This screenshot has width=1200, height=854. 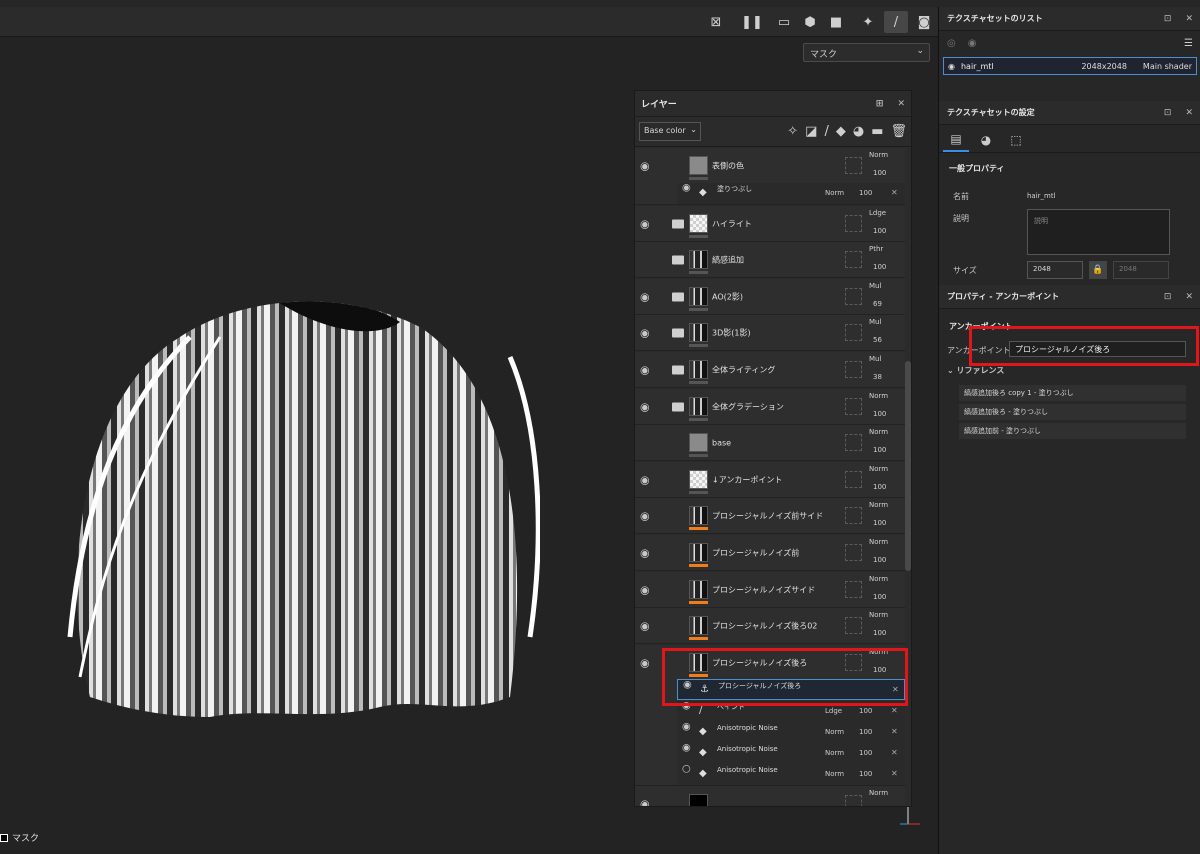 What do you see at coordinates (868, 22) in the screenshot?
I see `light-icon: ✦` at bounding box center [868, 22].